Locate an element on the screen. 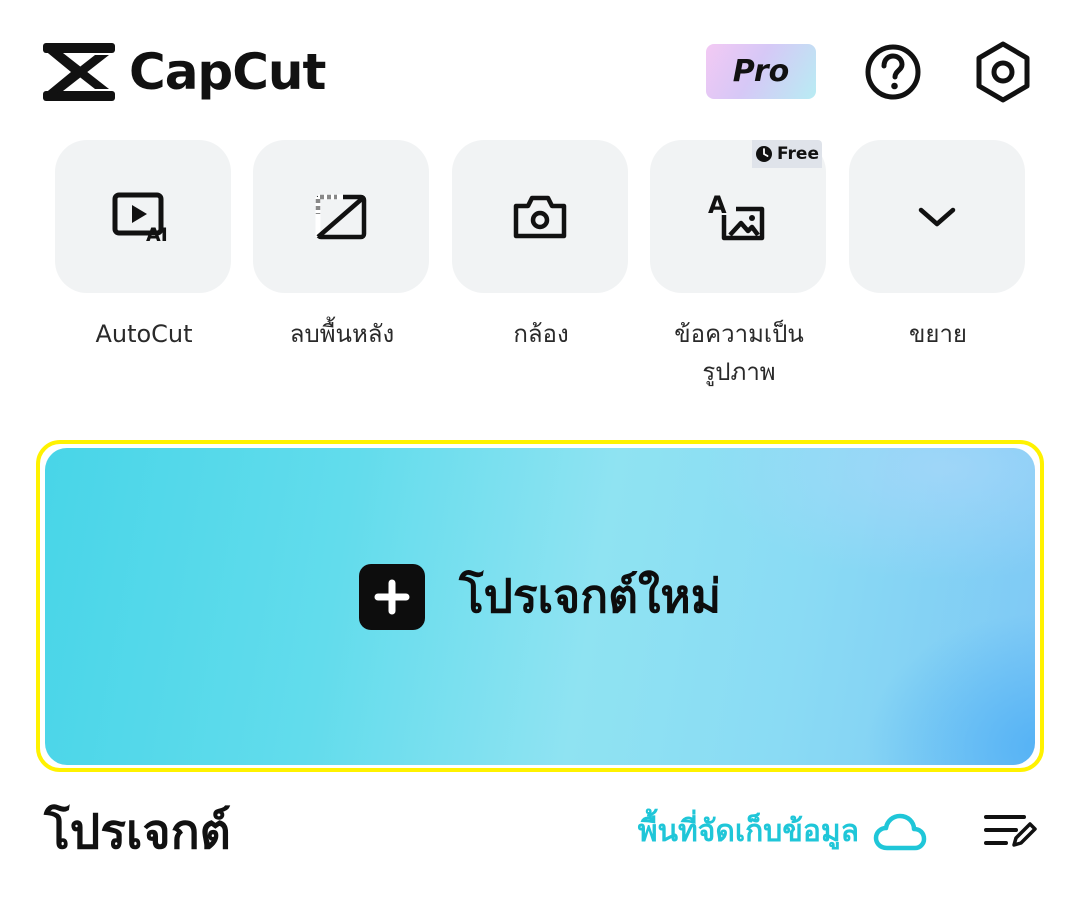  camera-icon is located at coordinates (540, 216).